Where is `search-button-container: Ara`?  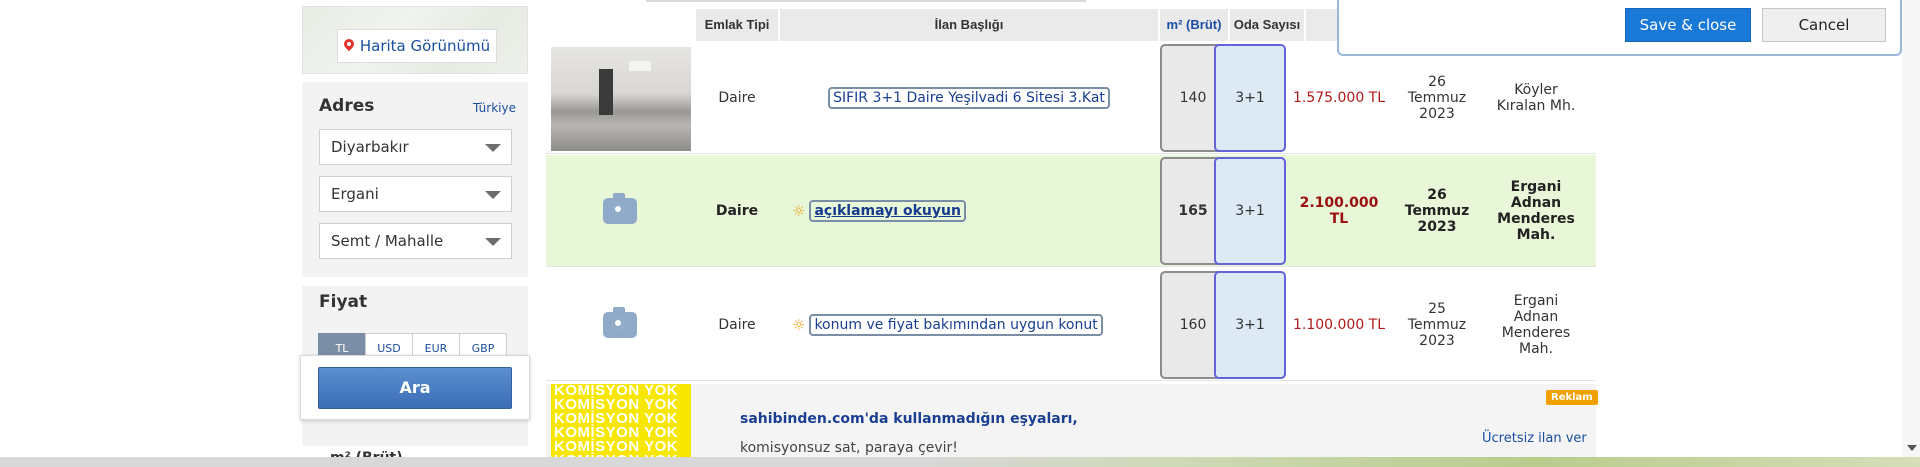
search-button-container: Ara is located at coordinates (415, 387).